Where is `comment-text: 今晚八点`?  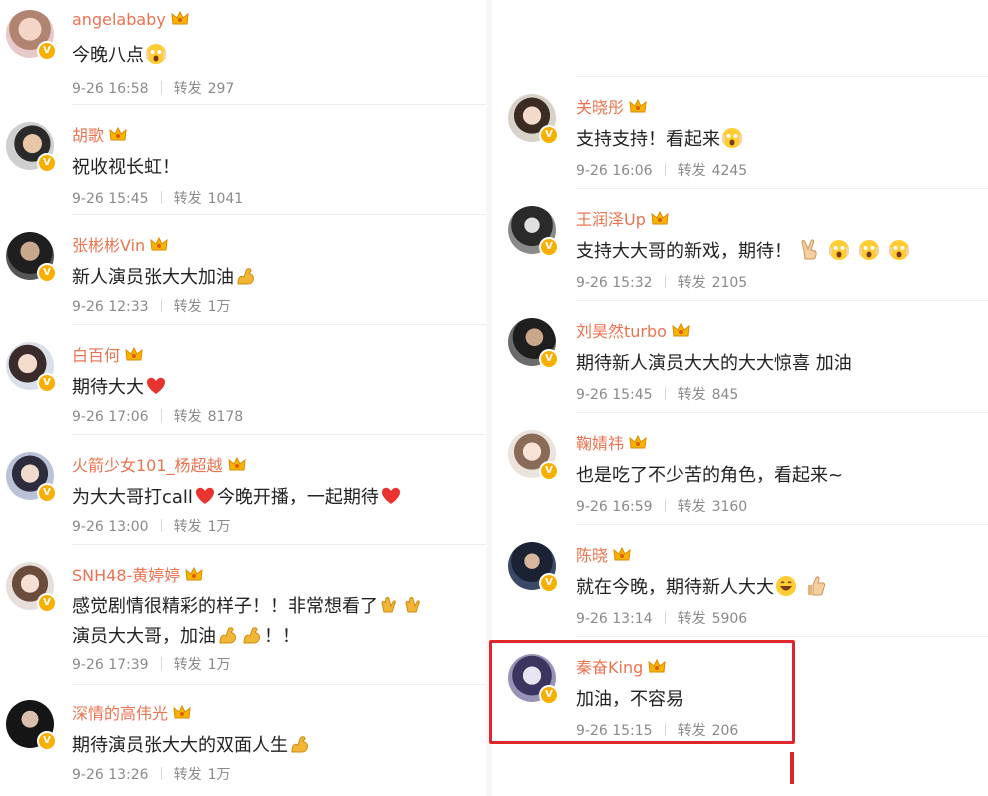
comment-text: 今晚八点 is located at coordinates (120, 56).